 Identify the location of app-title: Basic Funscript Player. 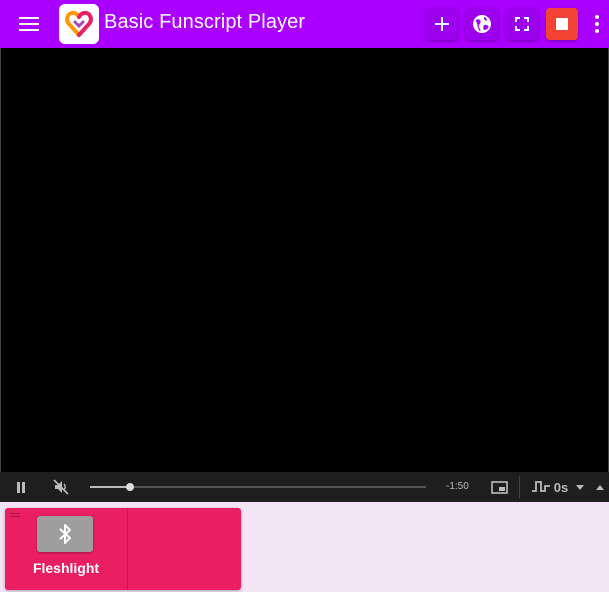
(205, 22).